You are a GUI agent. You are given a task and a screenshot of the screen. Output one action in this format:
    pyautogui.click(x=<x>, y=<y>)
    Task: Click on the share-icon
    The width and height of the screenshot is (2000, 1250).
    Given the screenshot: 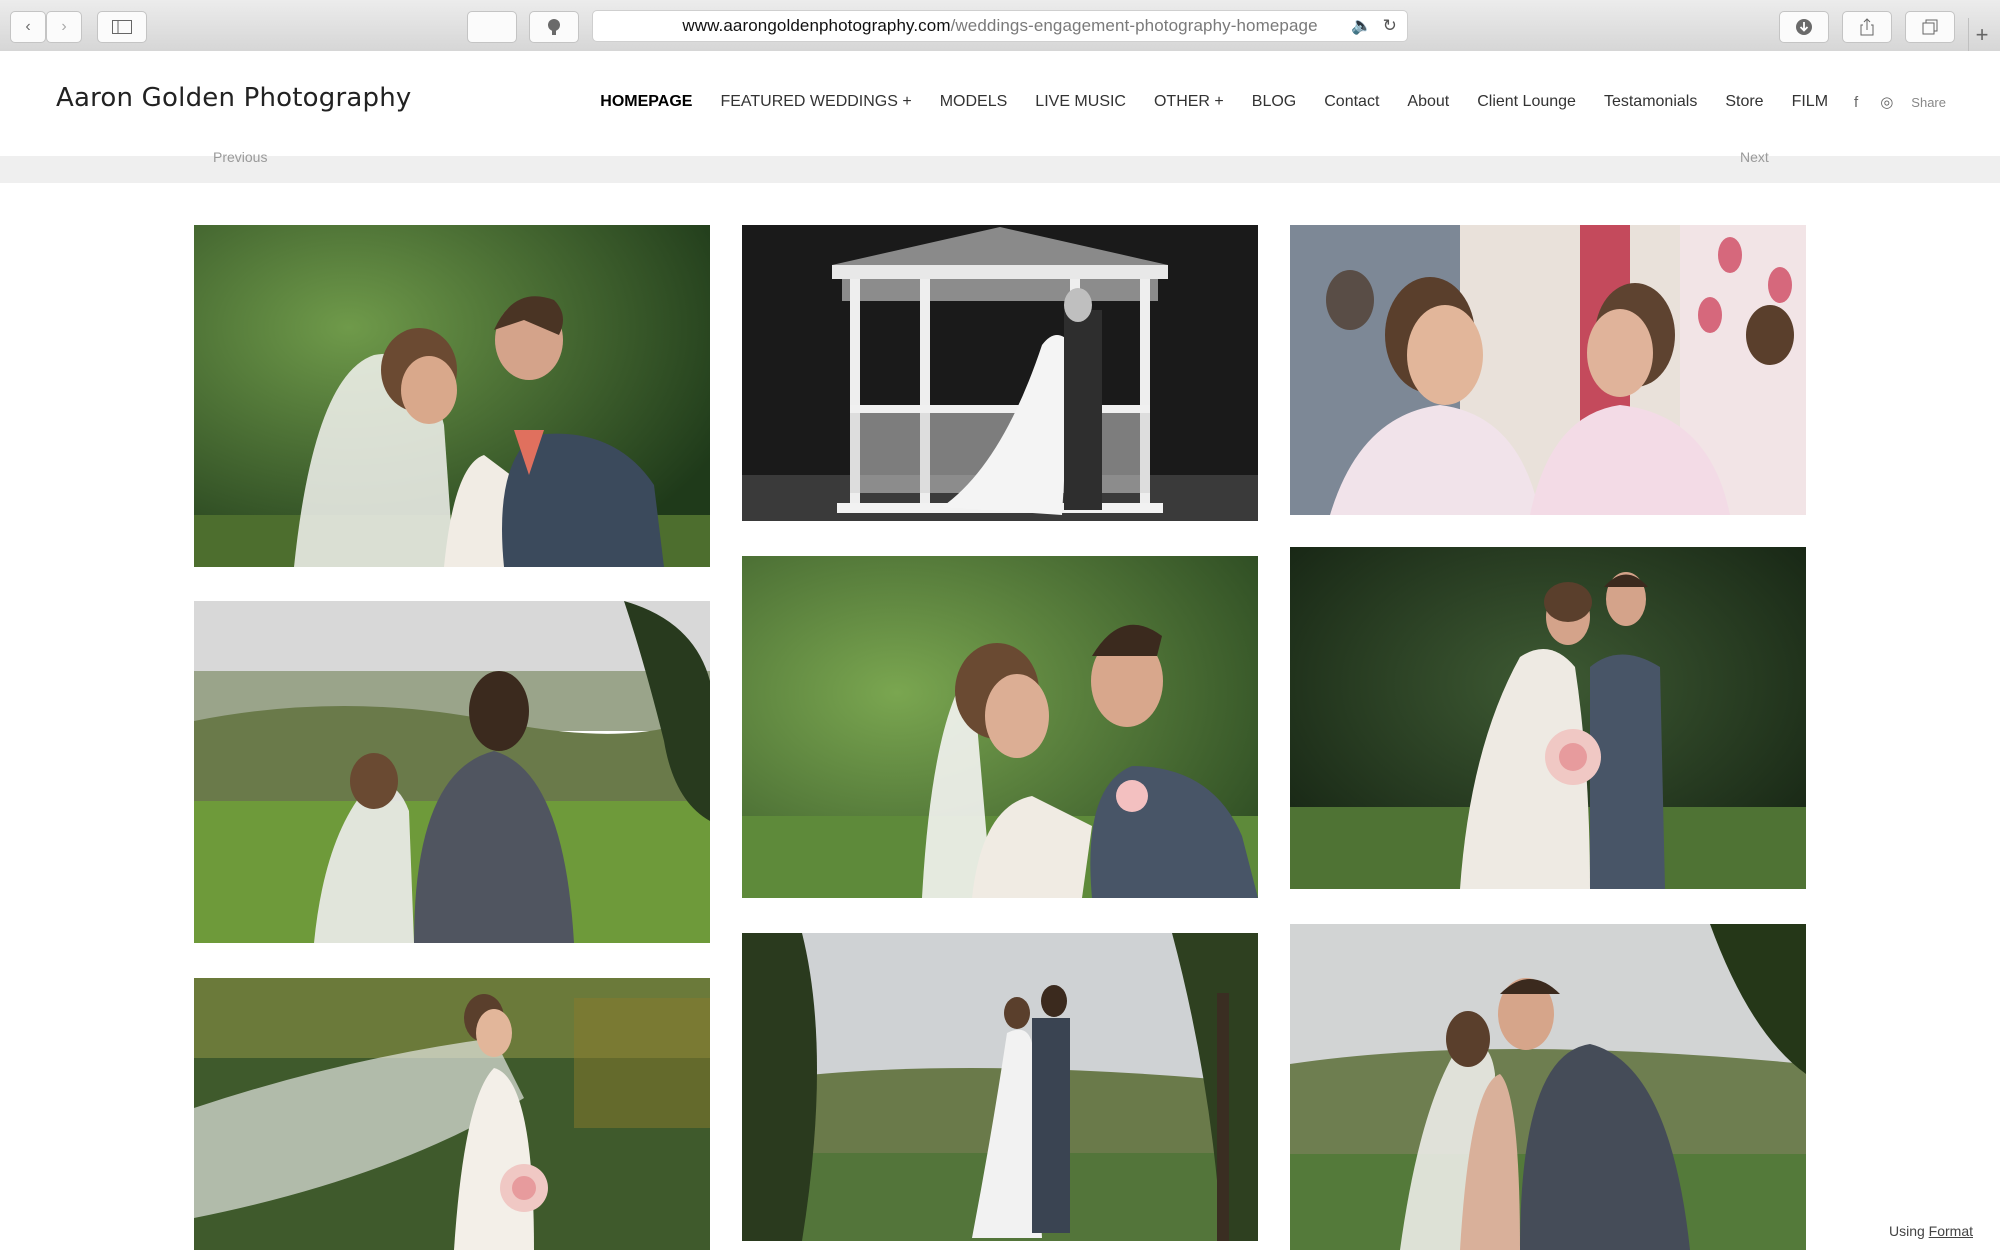 What is the action you would take?
    pyautogui.click(x=1867, y=27)
    